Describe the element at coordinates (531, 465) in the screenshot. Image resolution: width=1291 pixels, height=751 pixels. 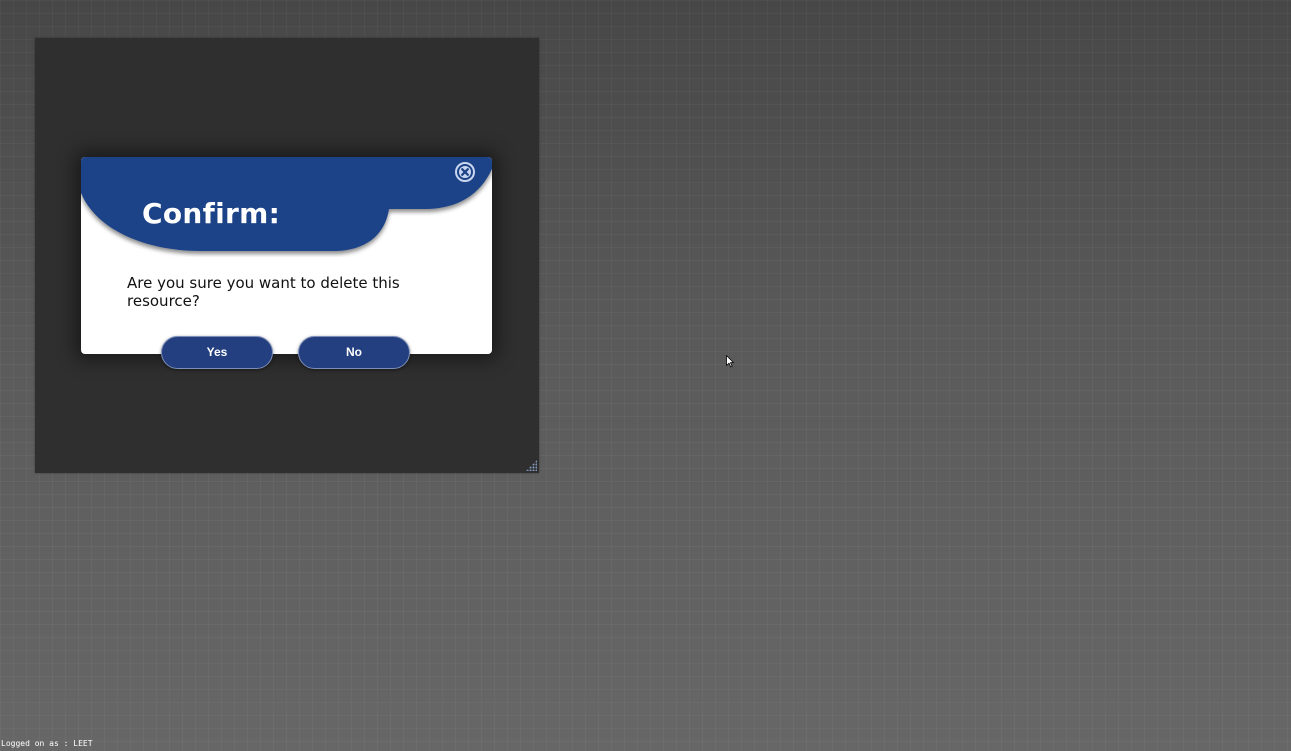
I see `resize-grip` at that location.